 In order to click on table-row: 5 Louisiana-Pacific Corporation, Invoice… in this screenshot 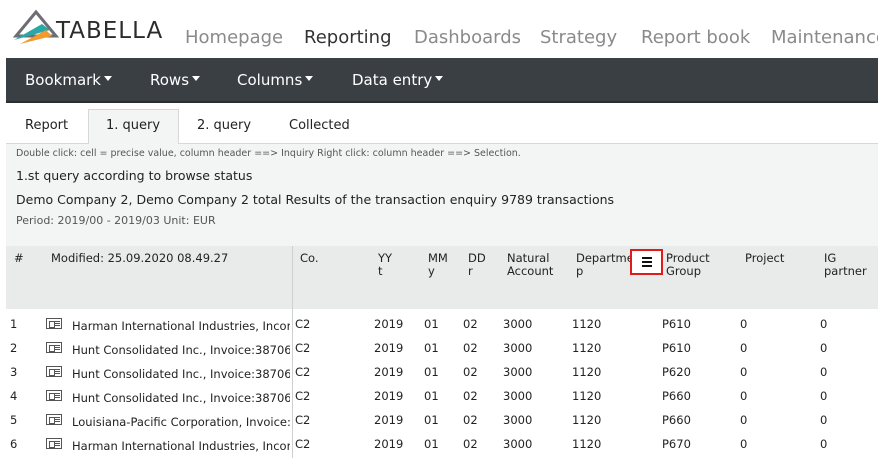, I will do `click(442, 421)`.